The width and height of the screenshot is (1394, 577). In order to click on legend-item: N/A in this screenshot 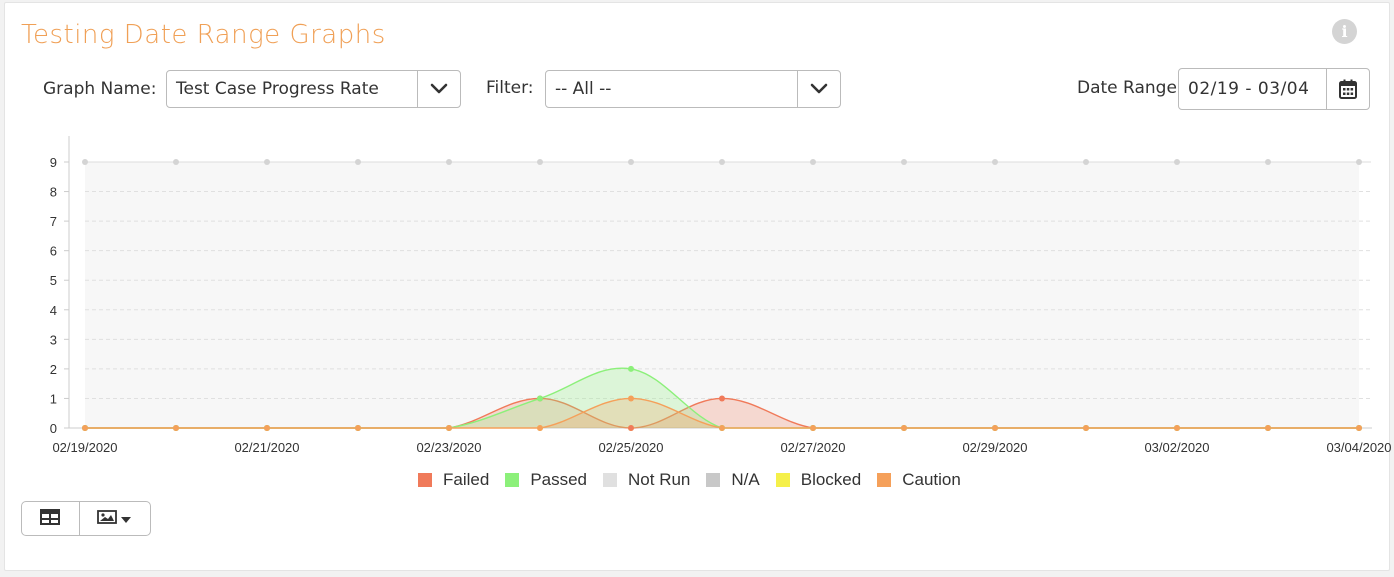, I will do `click(733, 480)`.